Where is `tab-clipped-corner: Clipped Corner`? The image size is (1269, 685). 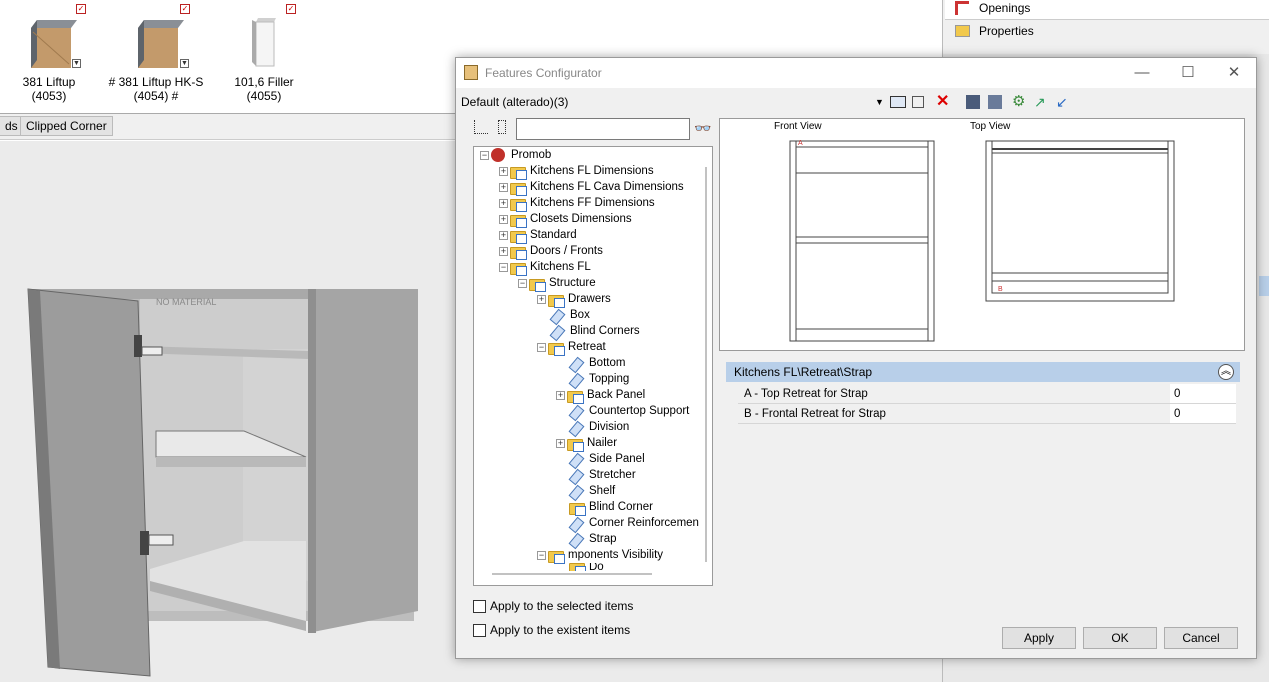
tab-clipped-corner: Clipped Corner is located at coordinates (66, 126).